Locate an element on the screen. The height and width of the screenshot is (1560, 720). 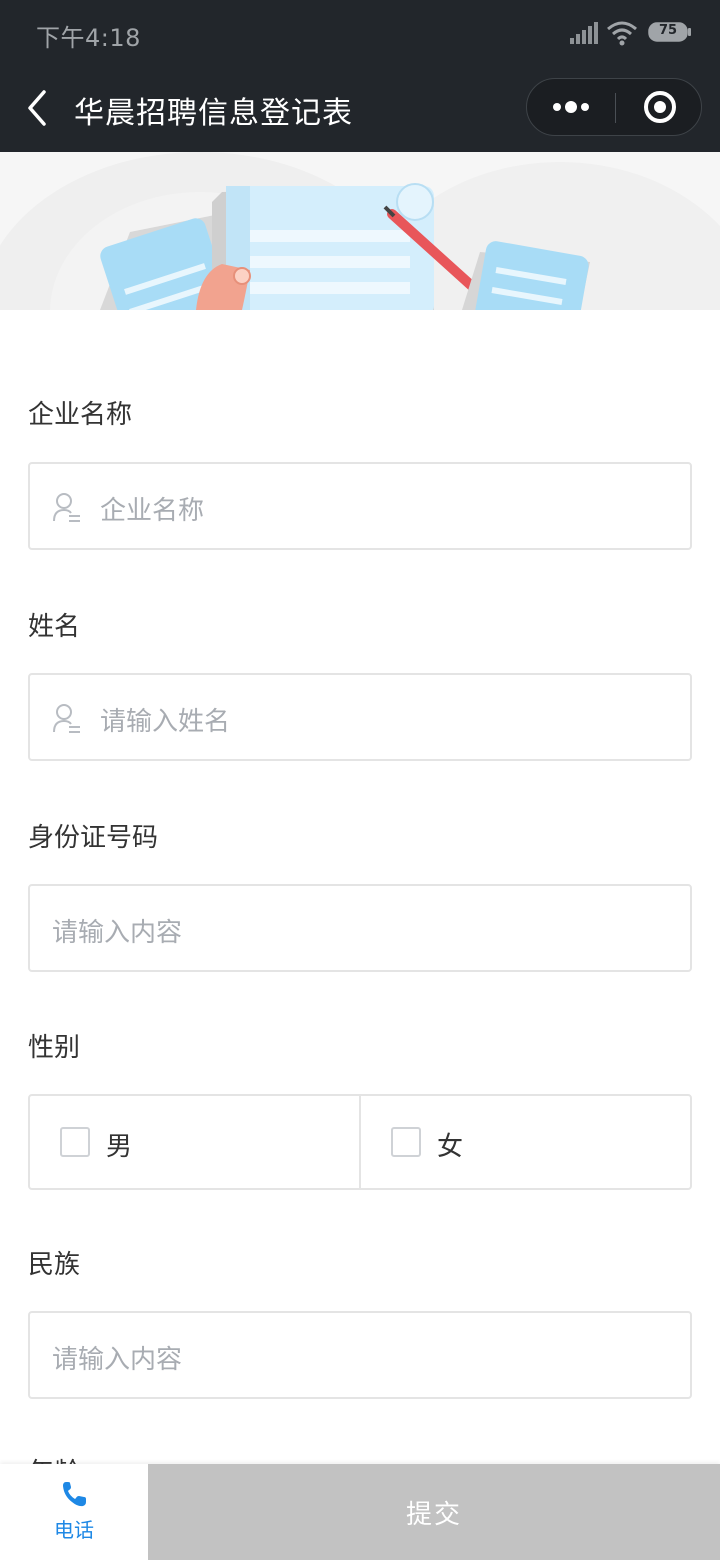
gender-label: 性别 is located at coordinates (54, 1048).